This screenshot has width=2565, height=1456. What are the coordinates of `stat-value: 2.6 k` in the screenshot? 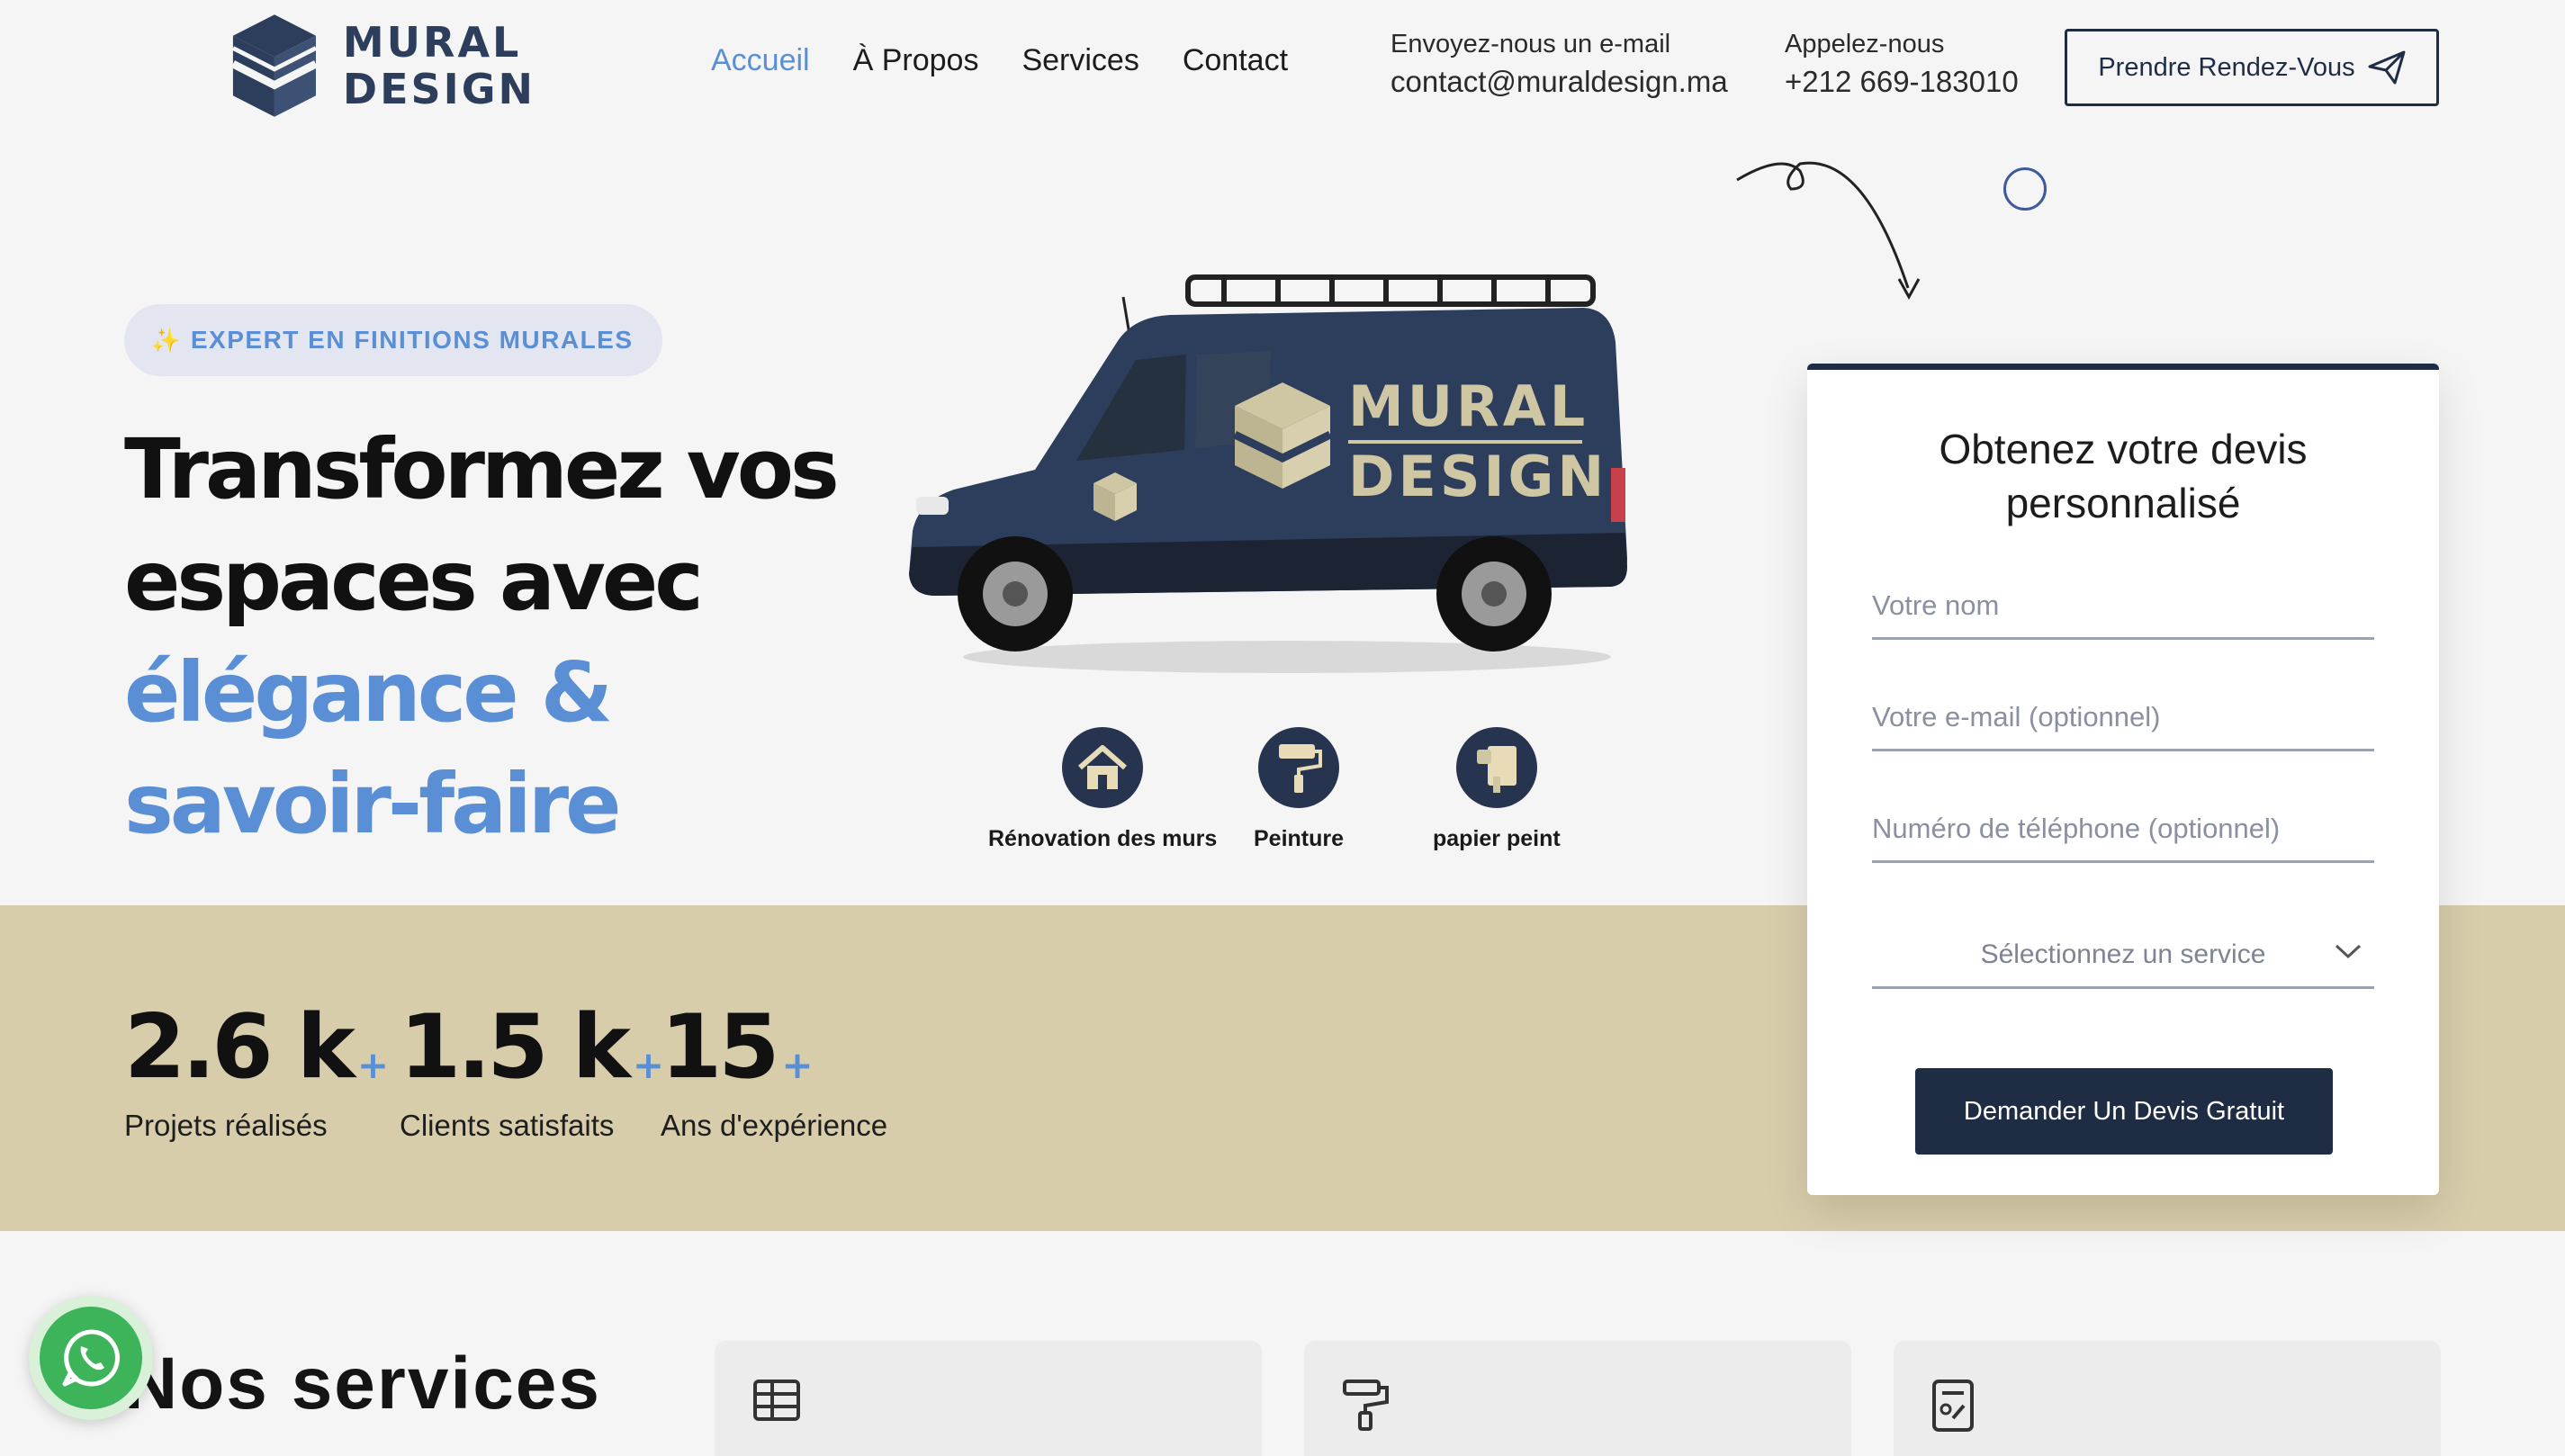 It's located at (240, 1047).